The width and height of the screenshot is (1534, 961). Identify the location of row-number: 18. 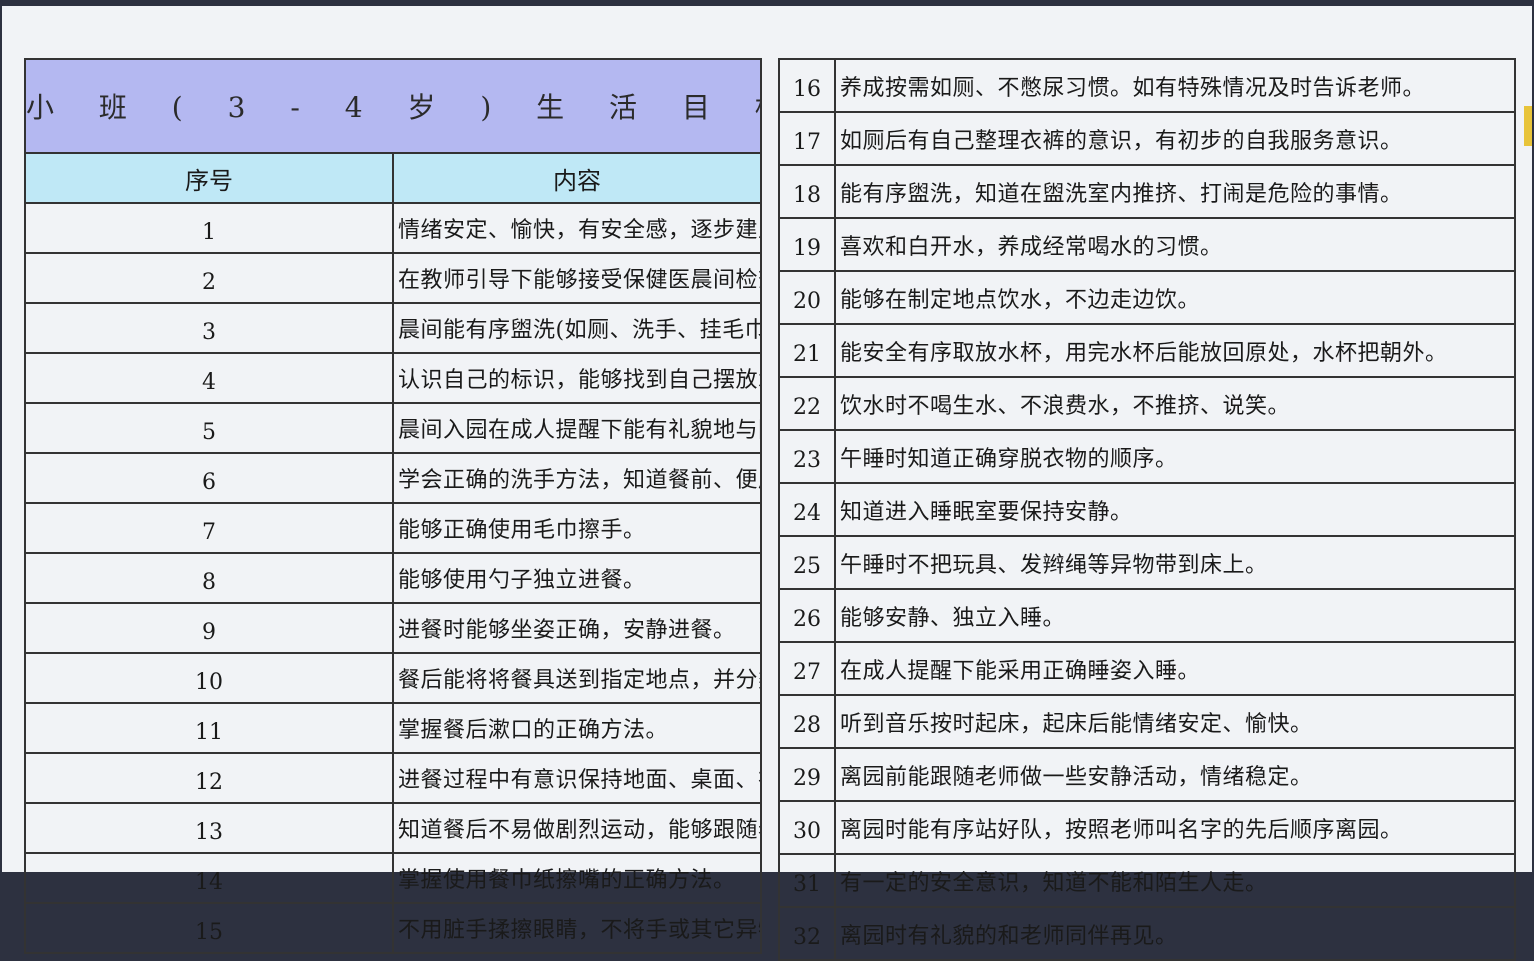
(807, 191).